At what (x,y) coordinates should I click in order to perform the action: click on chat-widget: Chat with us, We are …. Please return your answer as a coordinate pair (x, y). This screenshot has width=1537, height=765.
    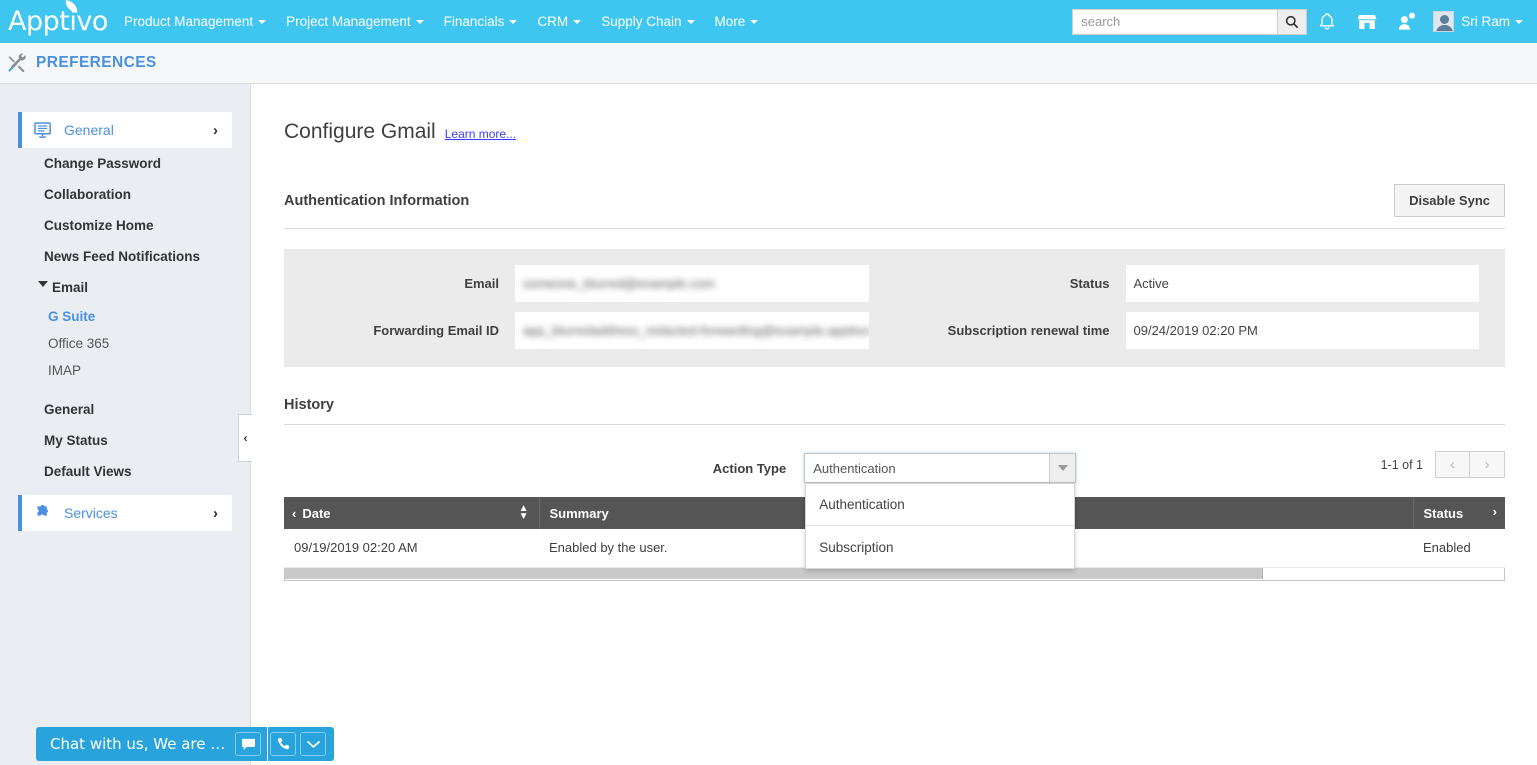
    Looking at the image, I should click on (185, 744).